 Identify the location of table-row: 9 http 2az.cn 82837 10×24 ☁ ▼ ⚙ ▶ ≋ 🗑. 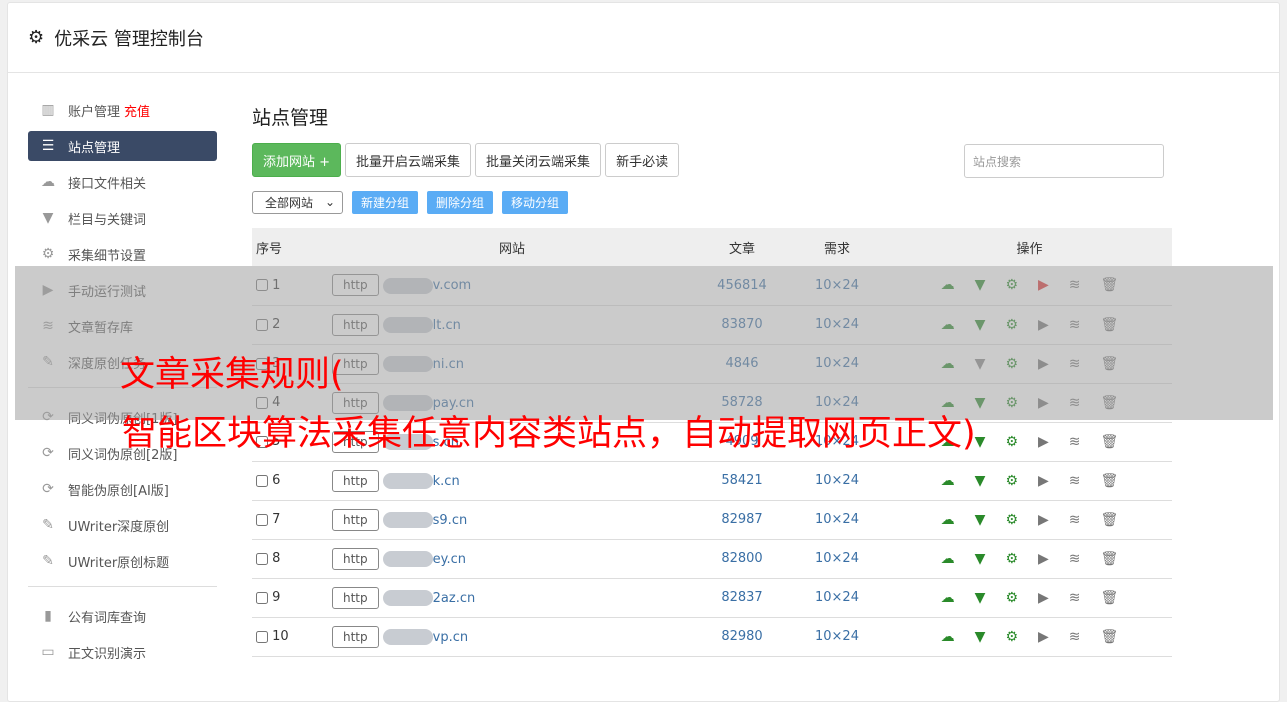
(712, 598).